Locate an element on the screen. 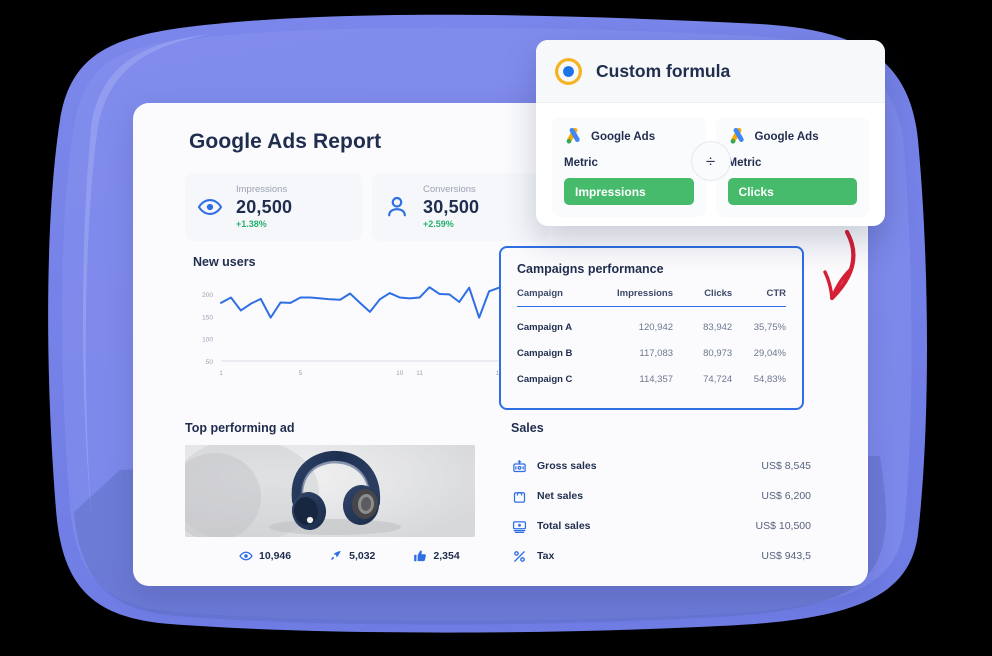  svg-text: 150 is located at coordinates (207, 317).